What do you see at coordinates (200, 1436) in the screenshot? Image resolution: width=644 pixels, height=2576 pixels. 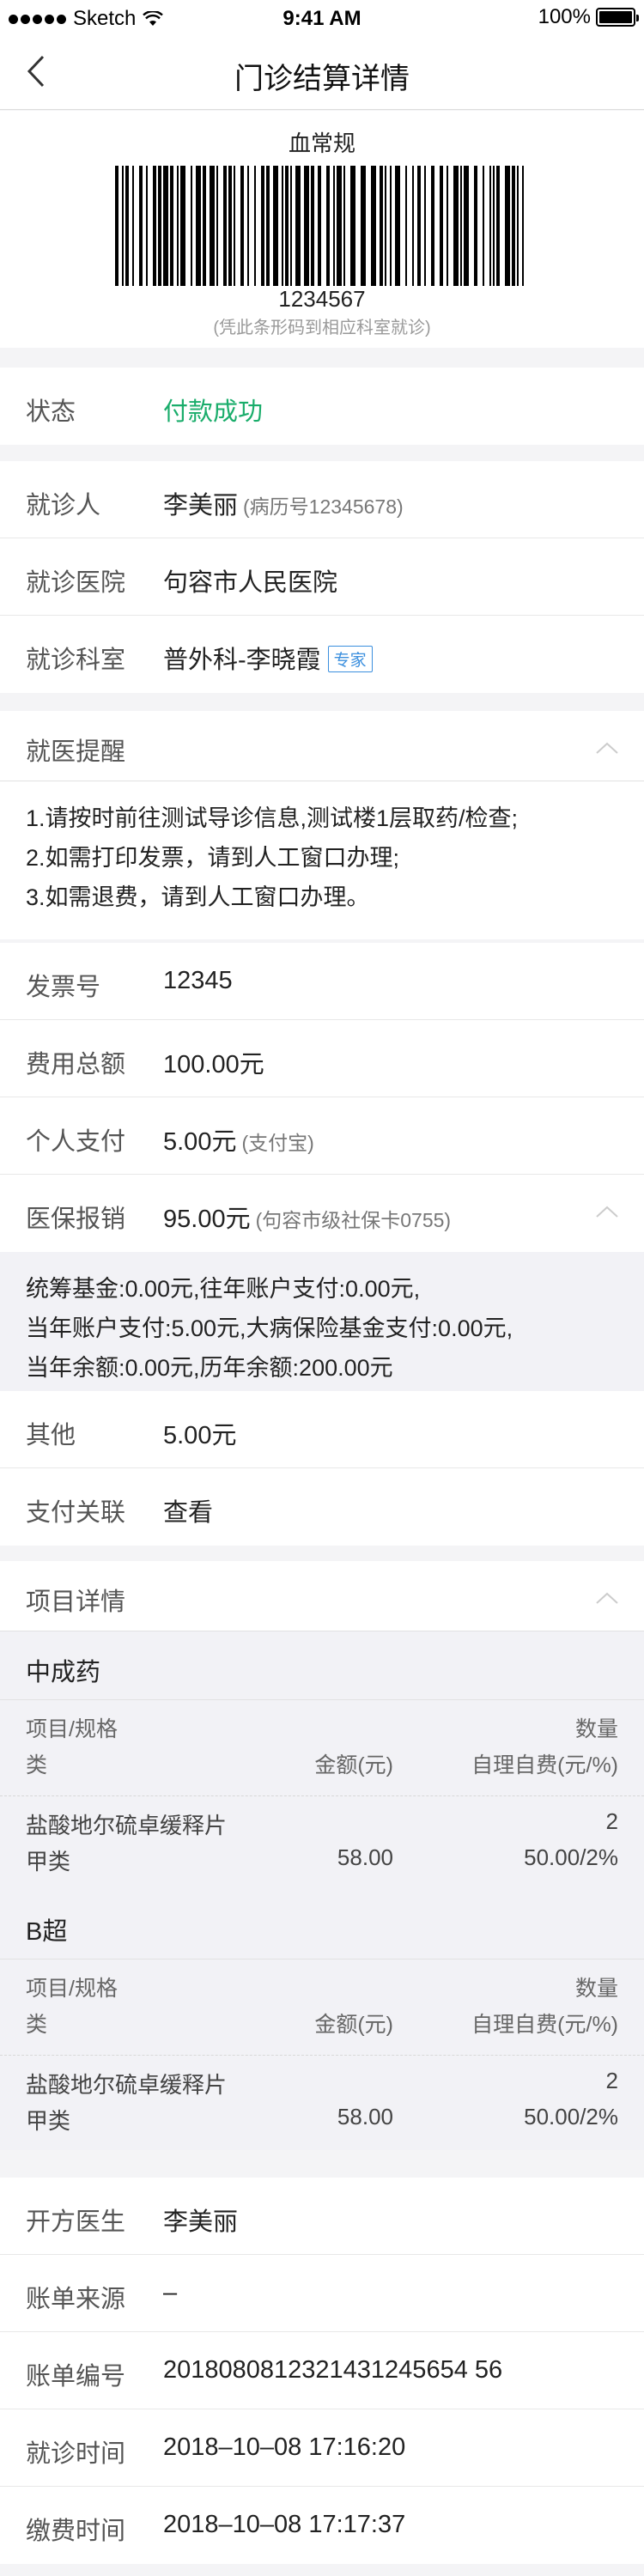 I see `other-value: 5.00元` at bounding box center [200, 1436].